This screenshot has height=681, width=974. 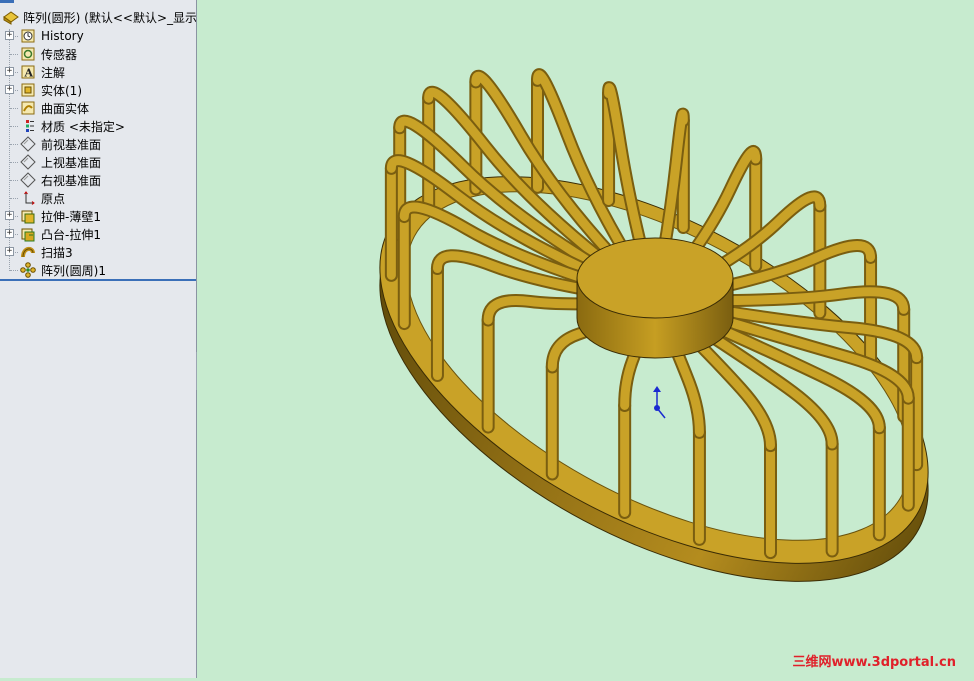 What do you see at coordinates (874, 662) in the screenshot?
I see `watermark-text: 三维网www.3dportal.cn` at bounding box center [874, 662].